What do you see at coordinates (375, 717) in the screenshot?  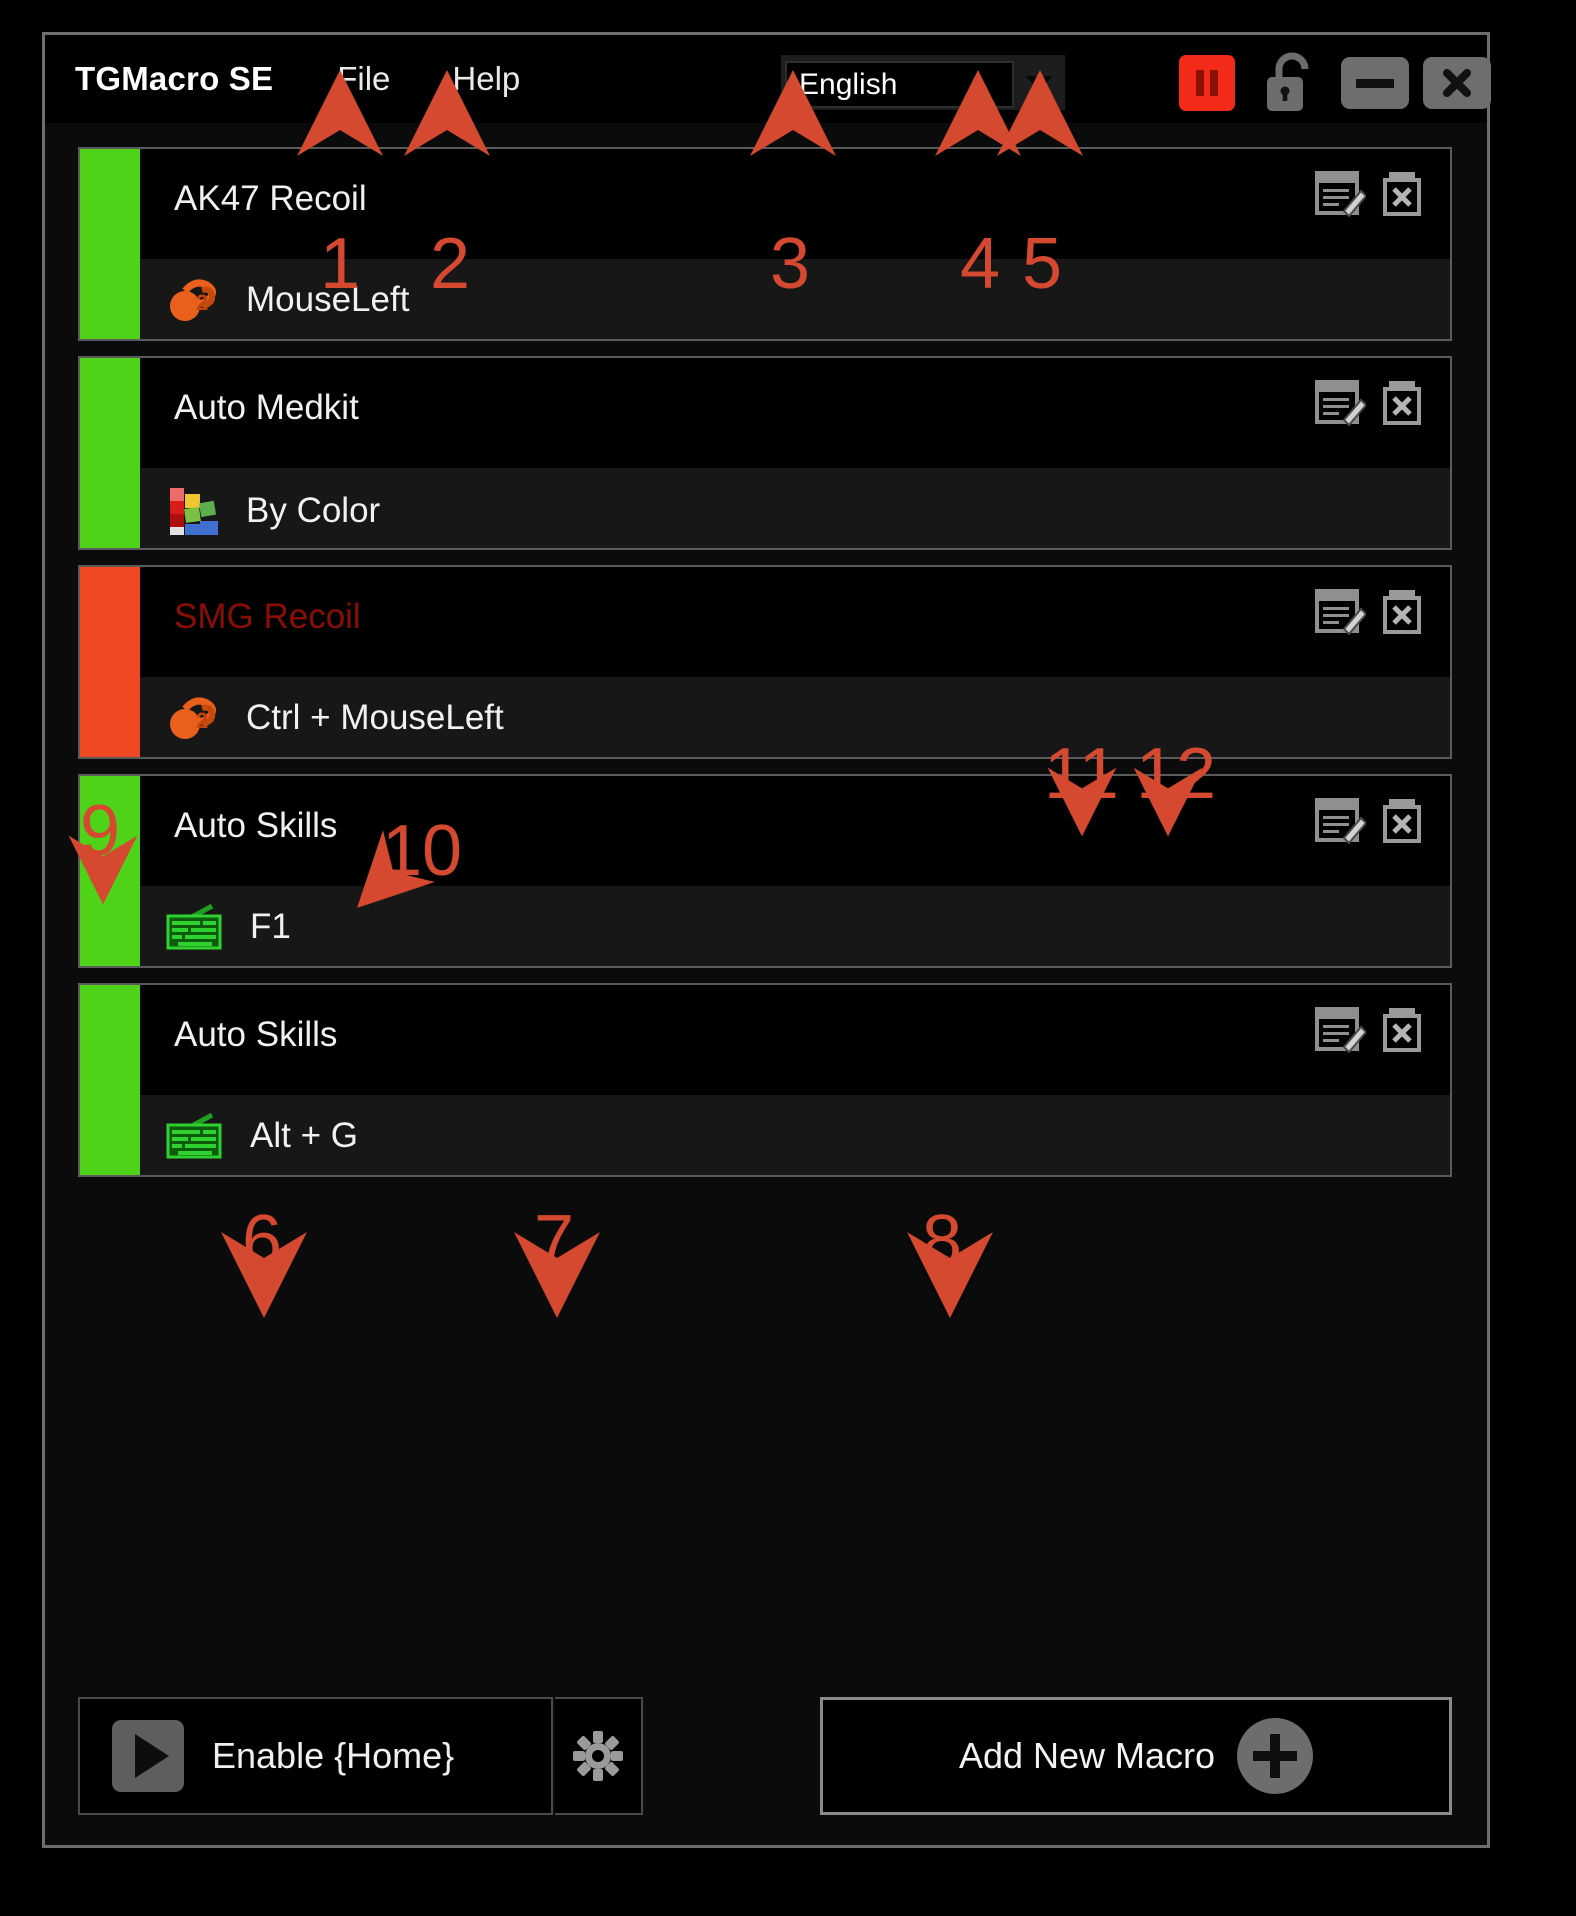 I see `macro-trigger-label: Ctrl + MouseLeft` at bounding box center [375, 717].